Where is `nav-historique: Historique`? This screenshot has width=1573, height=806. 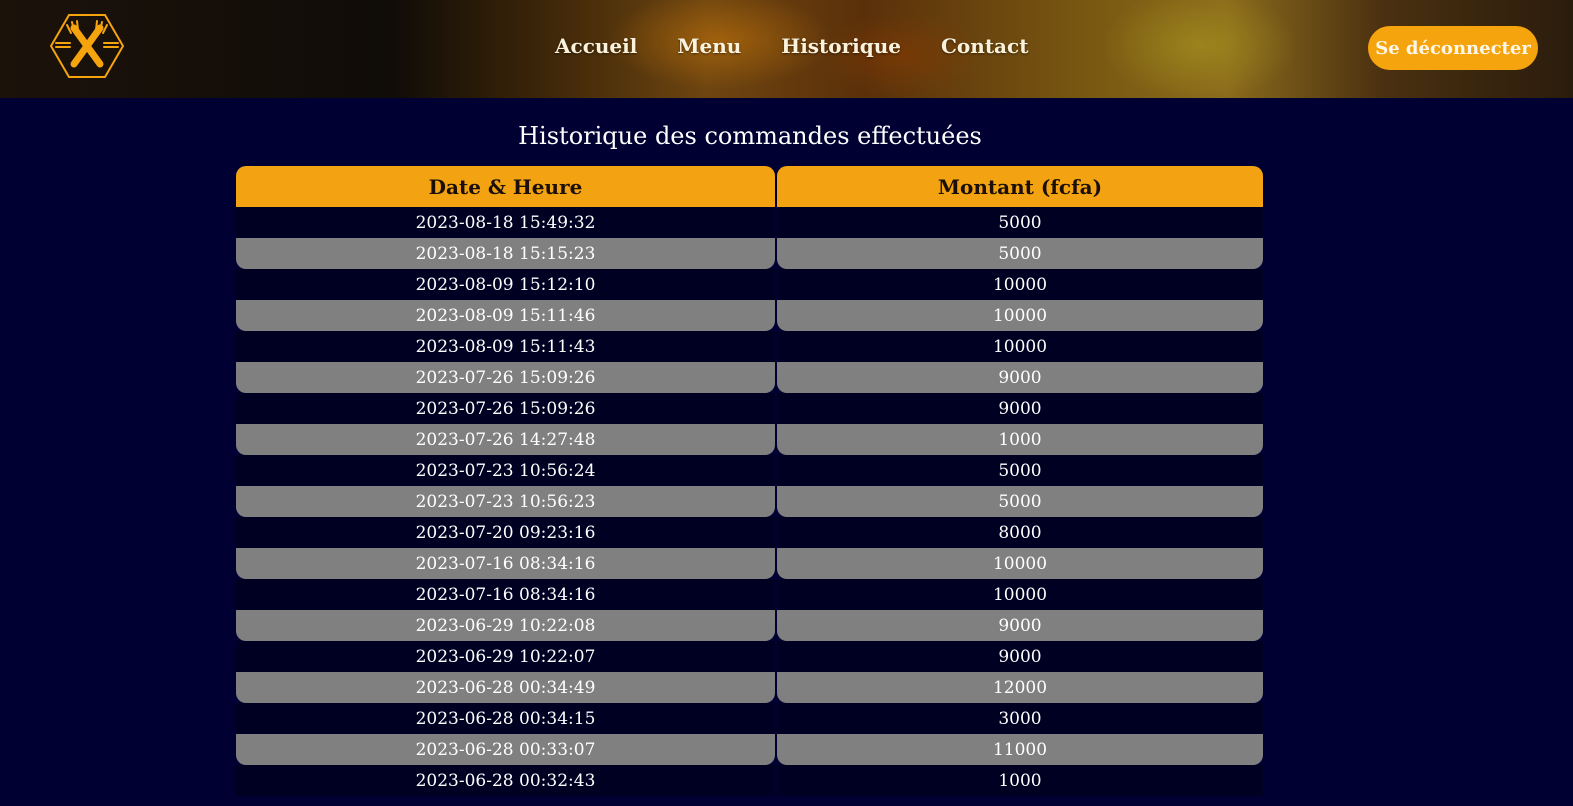
nav-historique: Historique is located at coordinates (841, 46).